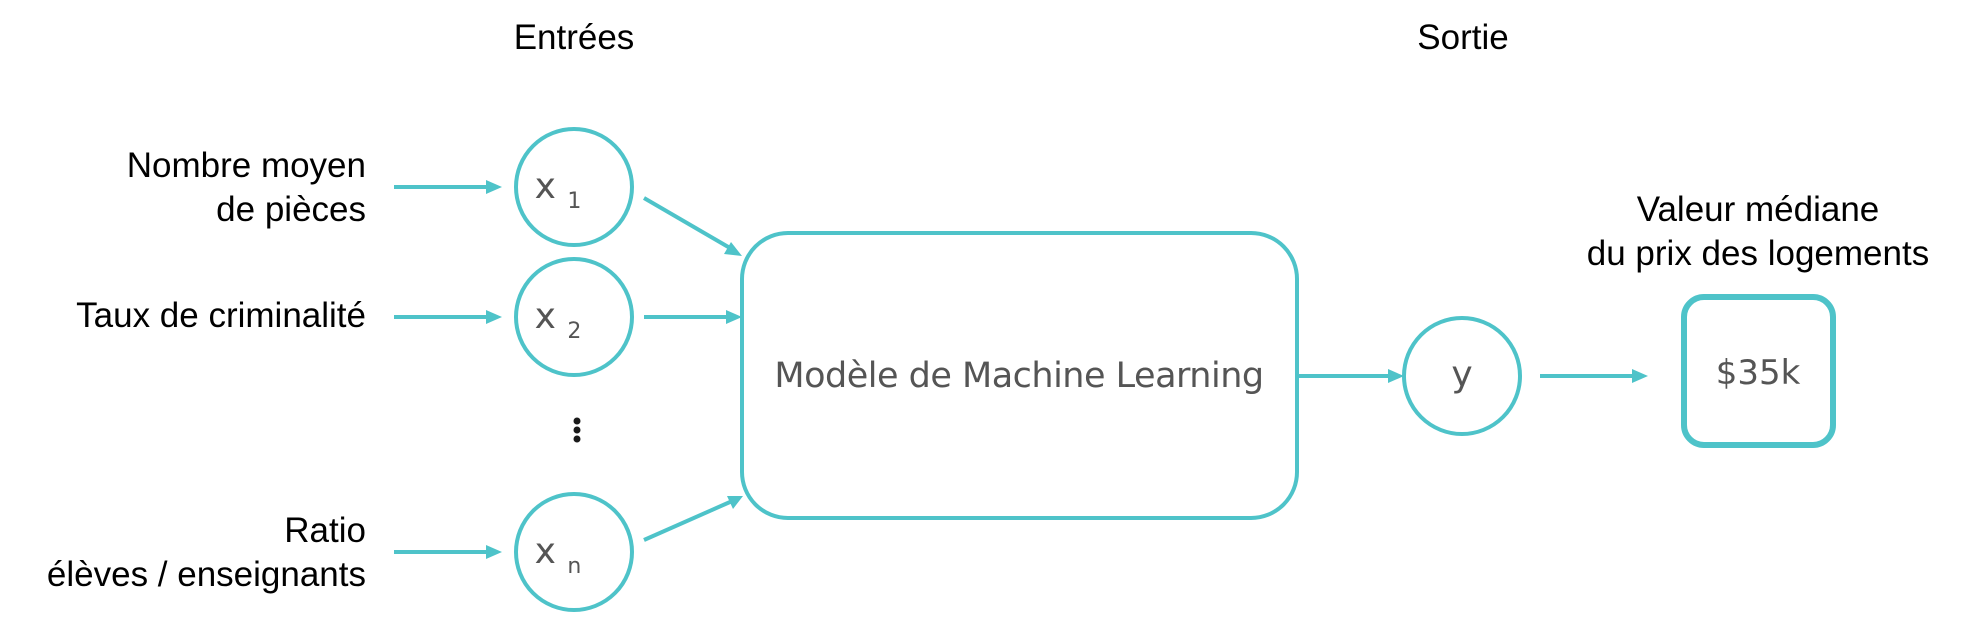 This screenshot has width=1962, height=620. Describe the element at coordinates (246, 187) in the screenshot. I see `feature-label-rooms: Nombre moyen de pièces` at that location.